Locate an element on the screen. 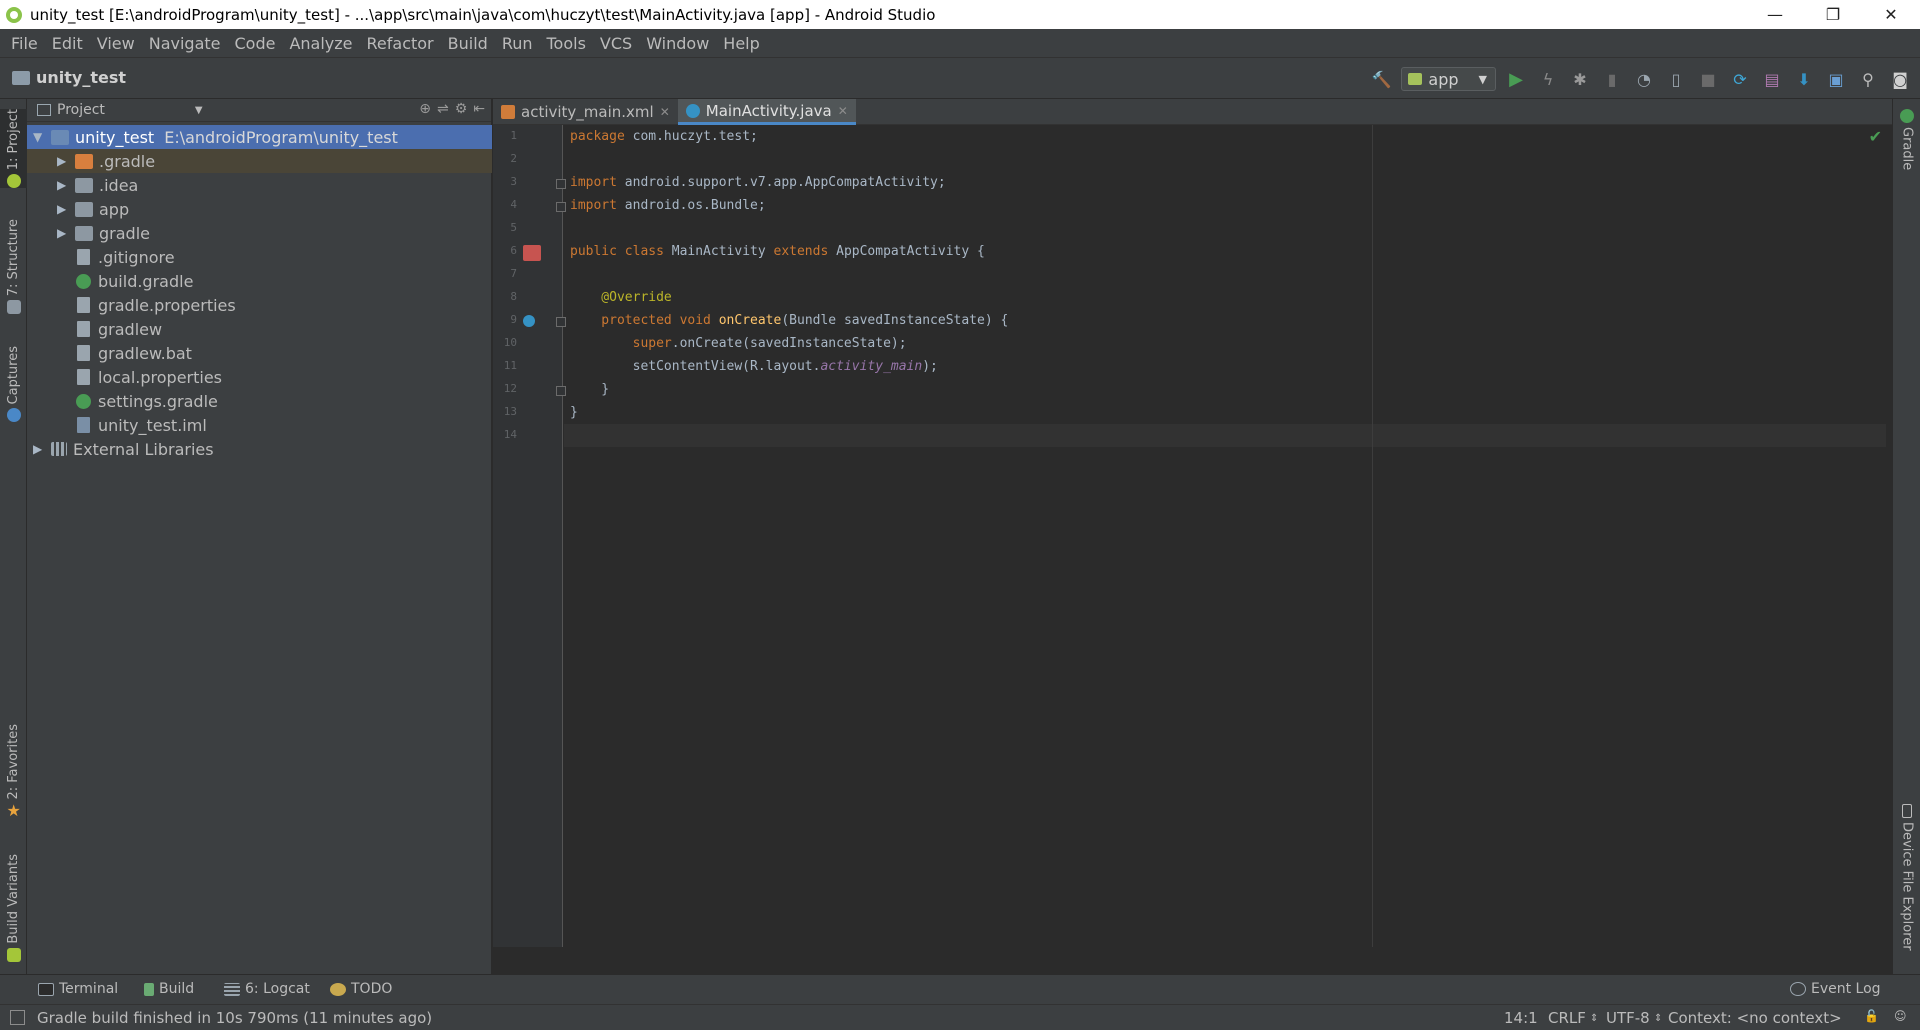 This screenshot has height=1030, width=1920. tree-item-build-gradle: build.gradle is located at coordinates (259, 281).